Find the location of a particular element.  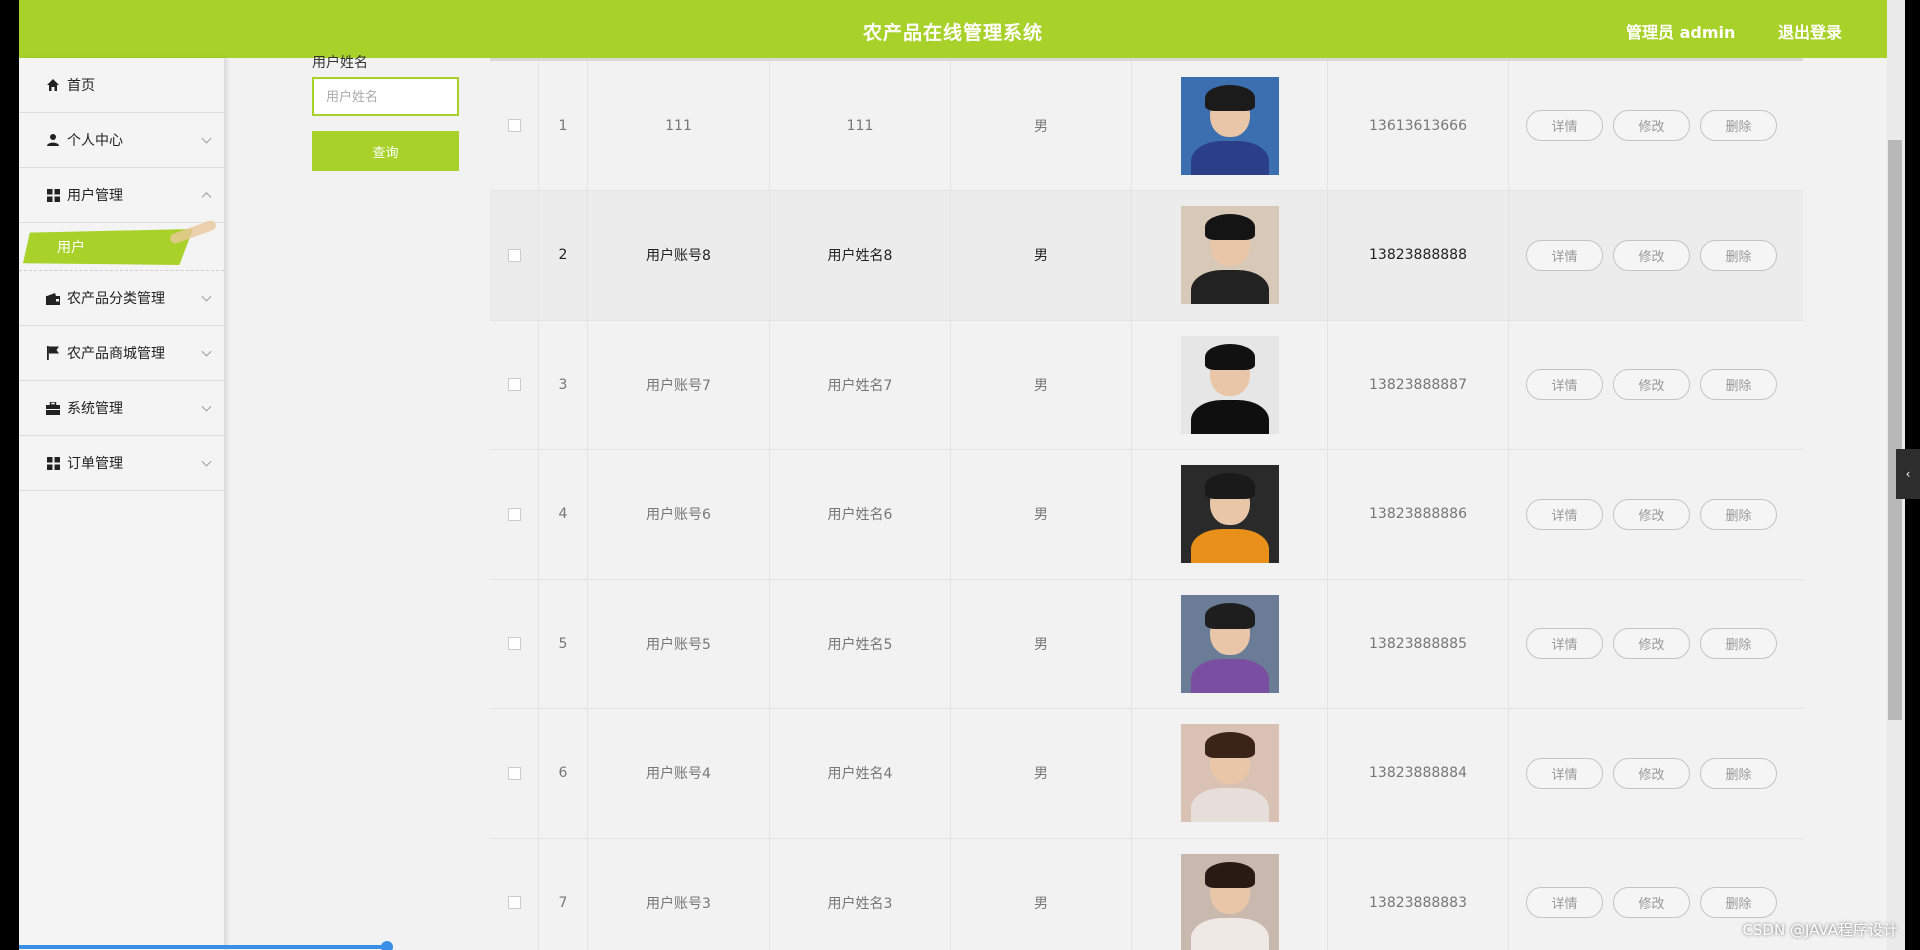

side-panel-toggle: ‹ is located at coordinates (1908, 474).